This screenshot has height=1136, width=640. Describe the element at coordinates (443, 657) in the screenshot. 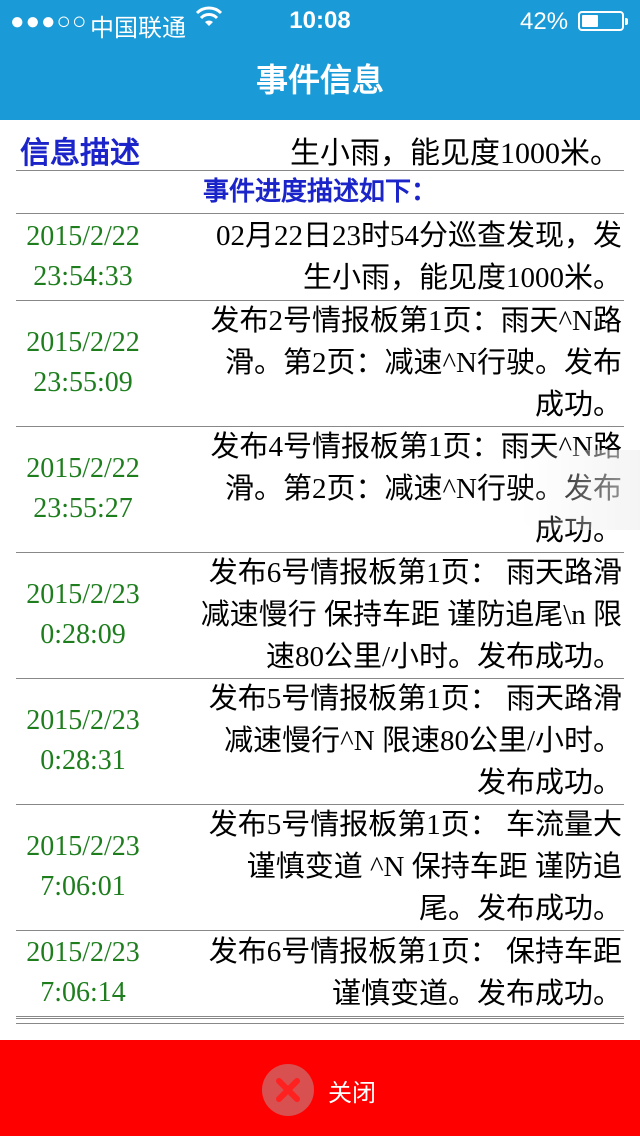

I see `event-description-line: 速80公里/小时。发布成功。` at that location.